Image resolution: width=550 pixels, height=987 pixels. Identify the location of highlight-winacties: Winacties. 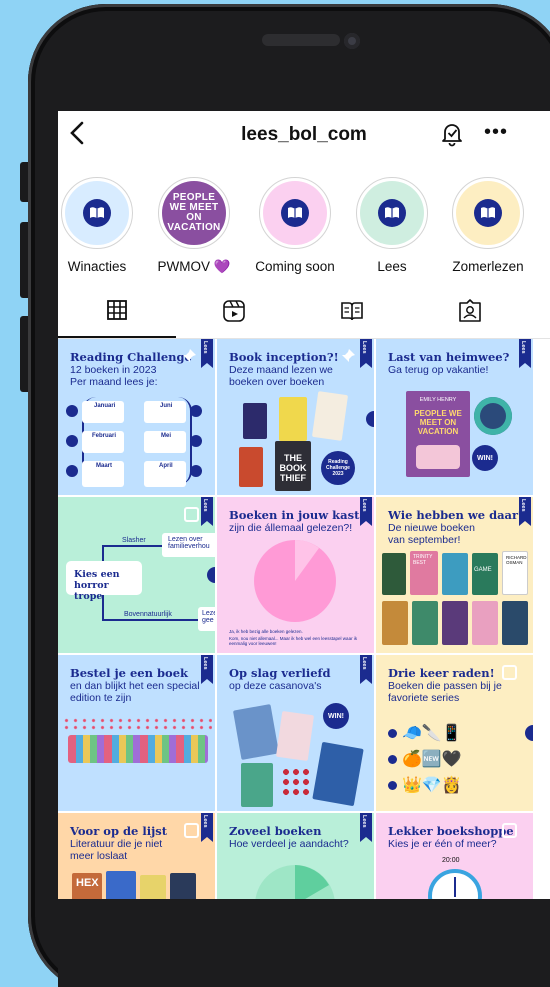
(100, 225).